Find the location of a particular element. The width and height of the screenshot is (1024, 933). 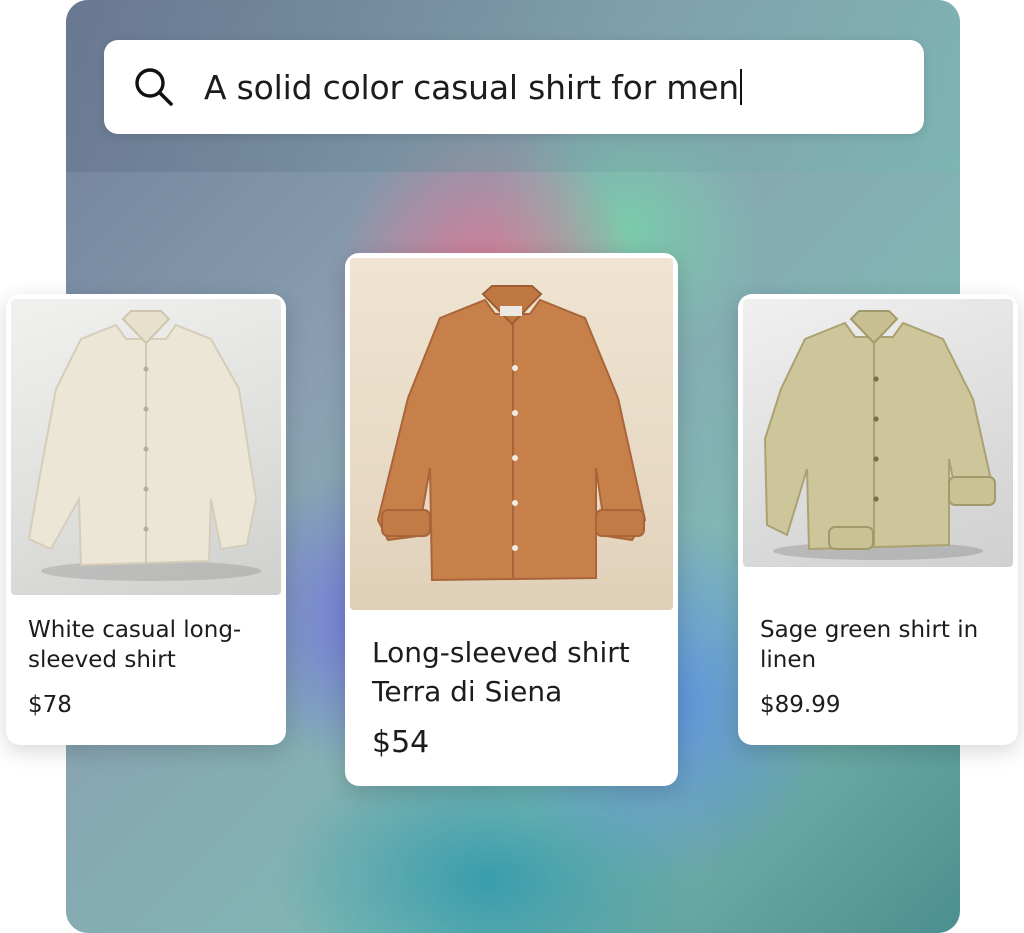

product-price: $54 is located at coordinates (401, 742).